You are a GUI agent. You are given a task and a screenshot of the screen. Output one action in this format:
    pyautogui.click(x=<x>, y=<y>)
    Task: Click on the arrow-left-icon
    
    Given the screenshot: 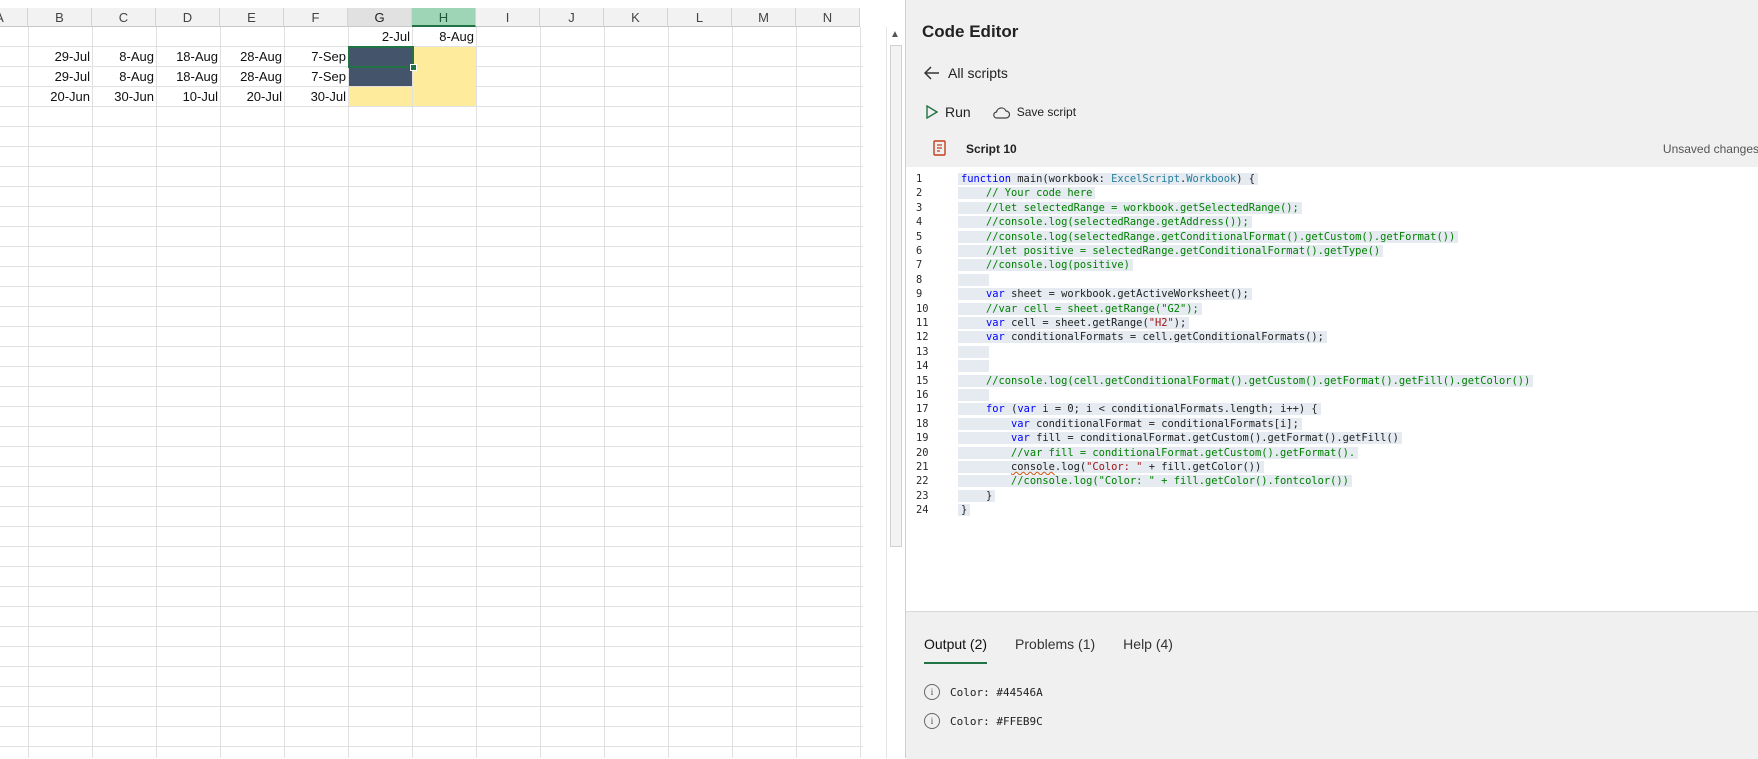 What is the action you would take?
    pyautogui.click(x=931, y=73)
    